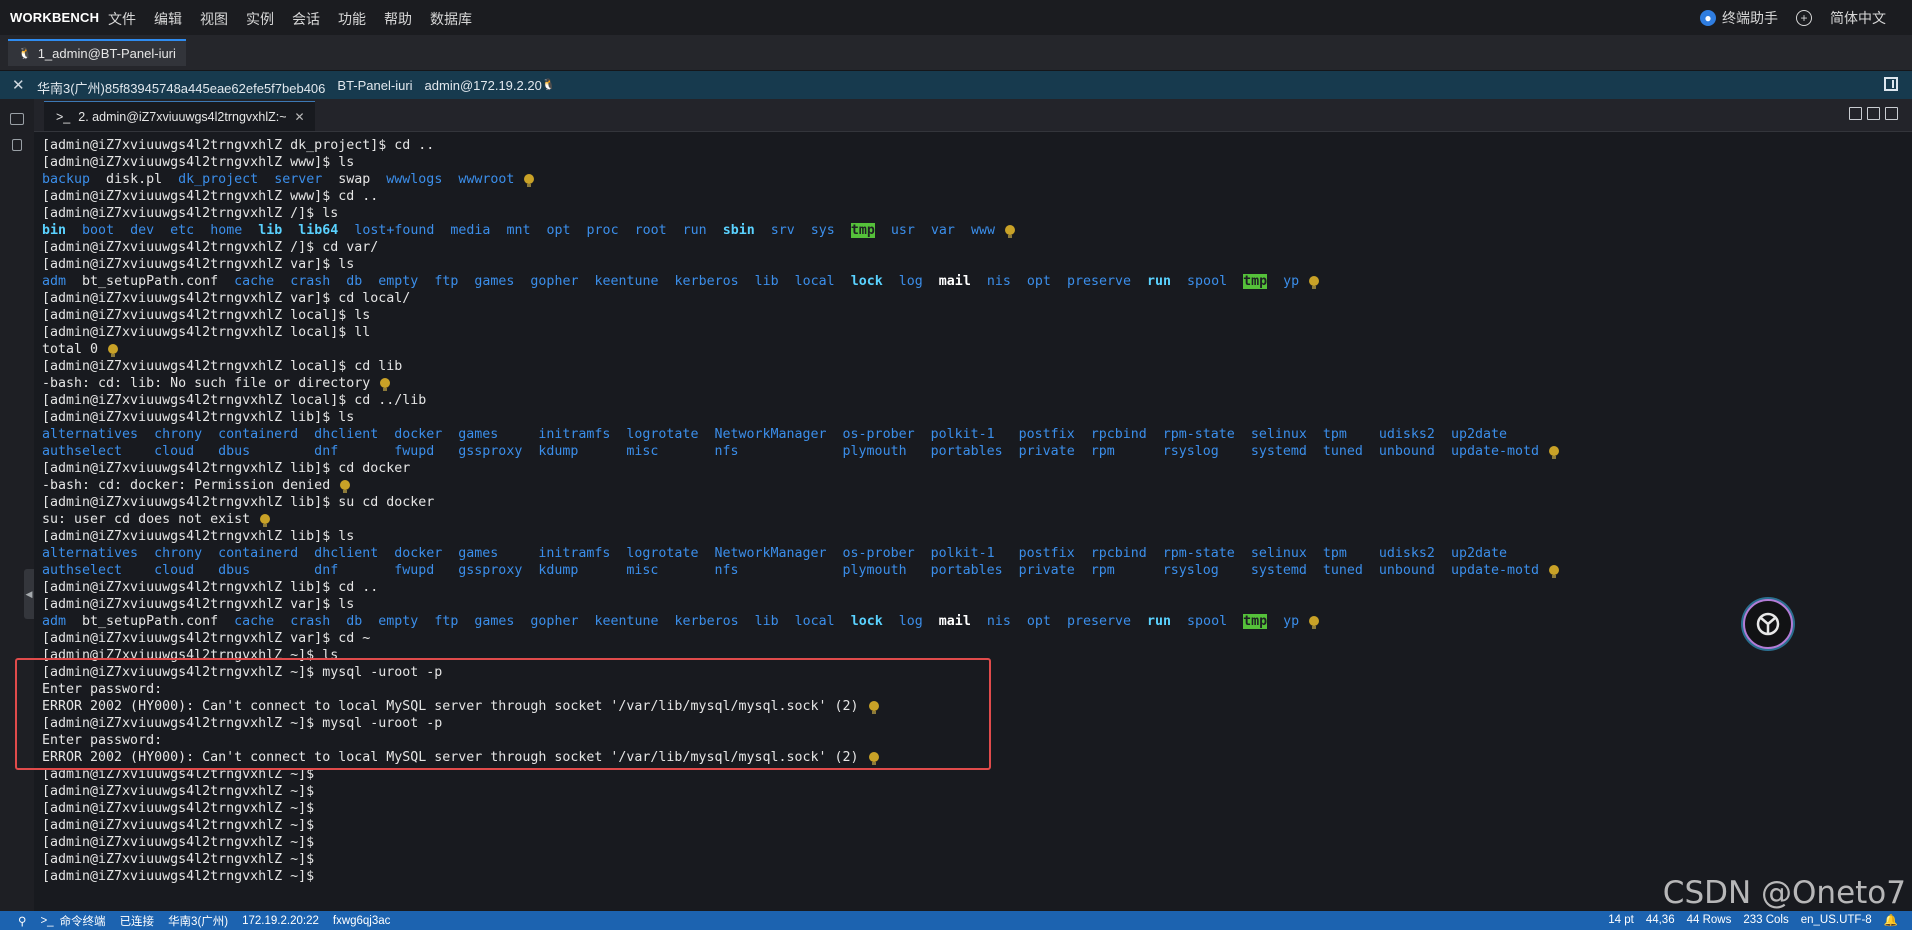 Image resolution: width=1912 pixels, height=930 pixels. Describe the element at coordinates (352, 19) in the screenshot. I see `menu-functions: 功能` at that location.